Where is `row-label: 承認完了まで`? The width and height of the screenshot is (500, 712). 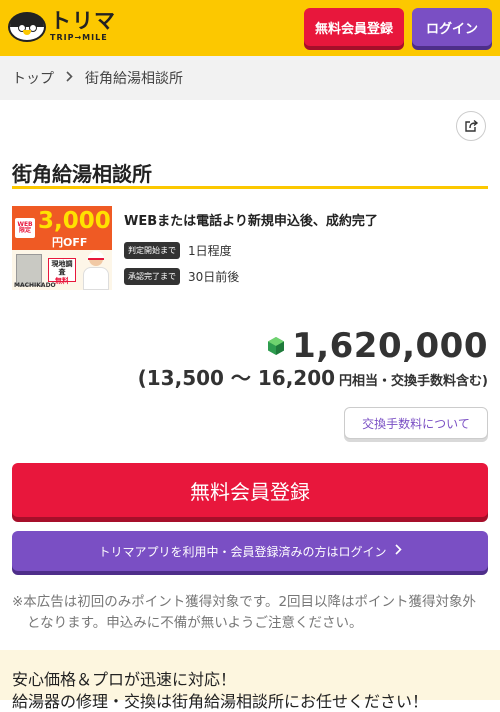 row-label: 承認完了まで is located at coordinates (152, 276).